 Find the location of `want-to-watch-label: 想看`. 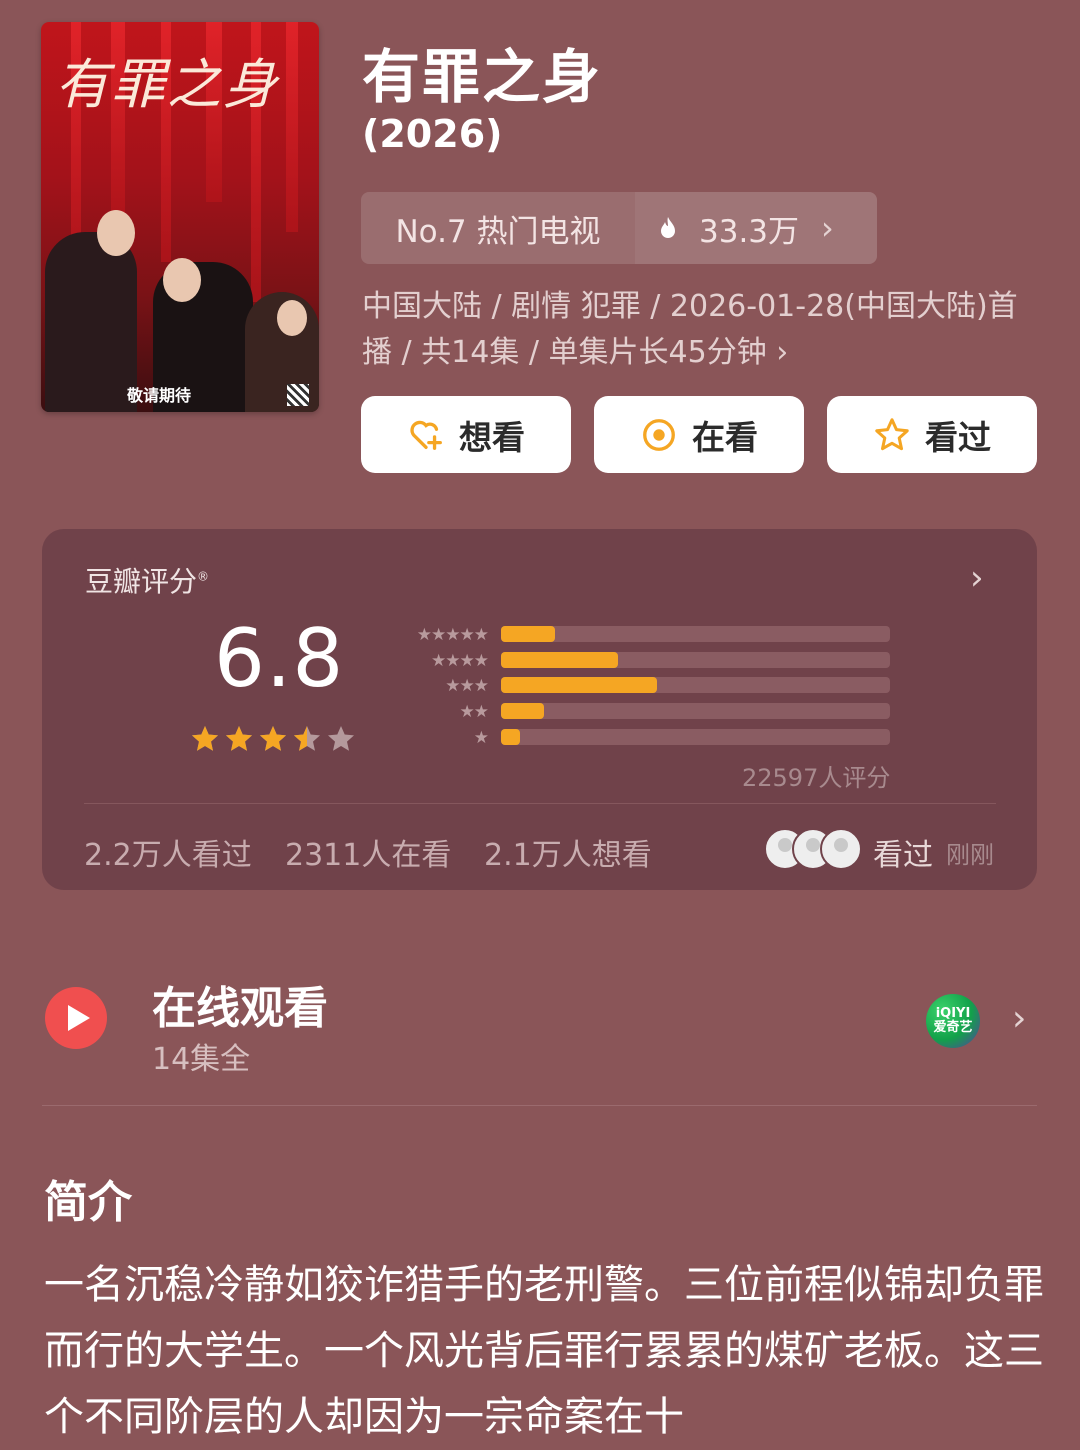

want-to-watch-label: 想看 is located at coordinates (492, 437).